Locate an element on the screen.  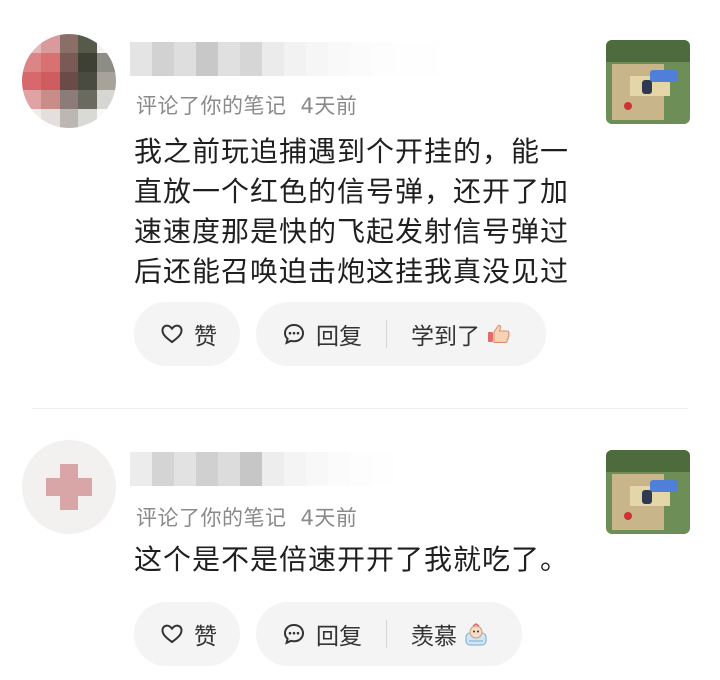
comment-line: 后还能召唤迫击炮这挂我真没见过 is located at coordinates (352, 271).